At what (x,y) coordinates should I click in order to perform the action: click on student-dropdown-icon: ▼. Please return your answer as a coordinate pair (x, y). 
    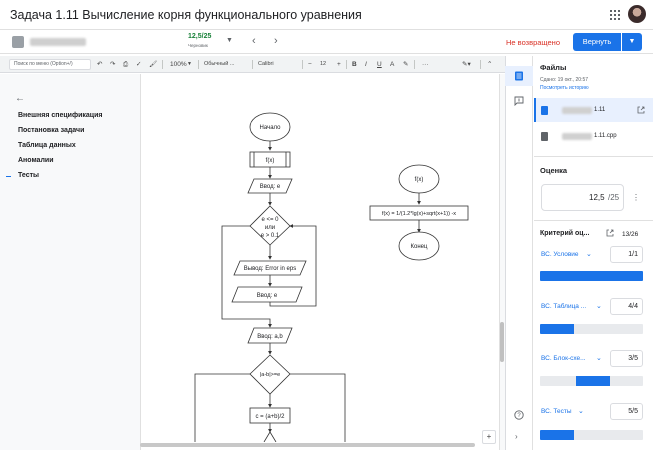
    Looking at the image, I should click on (229, 40).